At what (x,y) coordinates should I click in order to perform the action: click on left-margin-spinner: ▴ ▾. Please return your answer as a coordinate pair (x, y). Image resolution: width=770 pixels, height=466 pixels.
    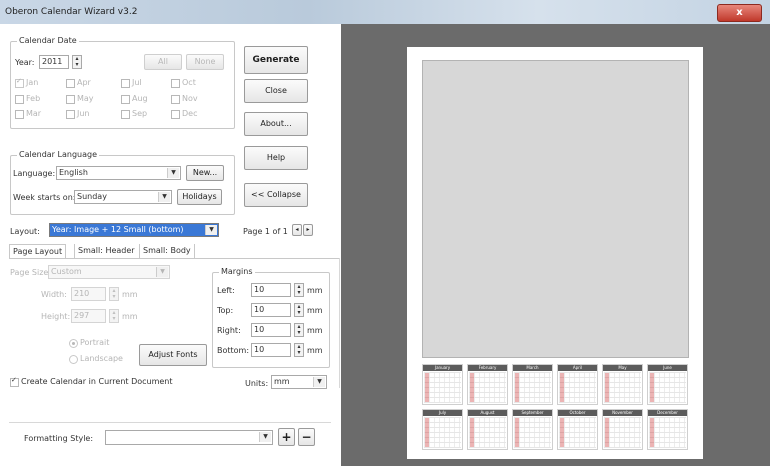
    Looking at the image, I should click on (299, 290).